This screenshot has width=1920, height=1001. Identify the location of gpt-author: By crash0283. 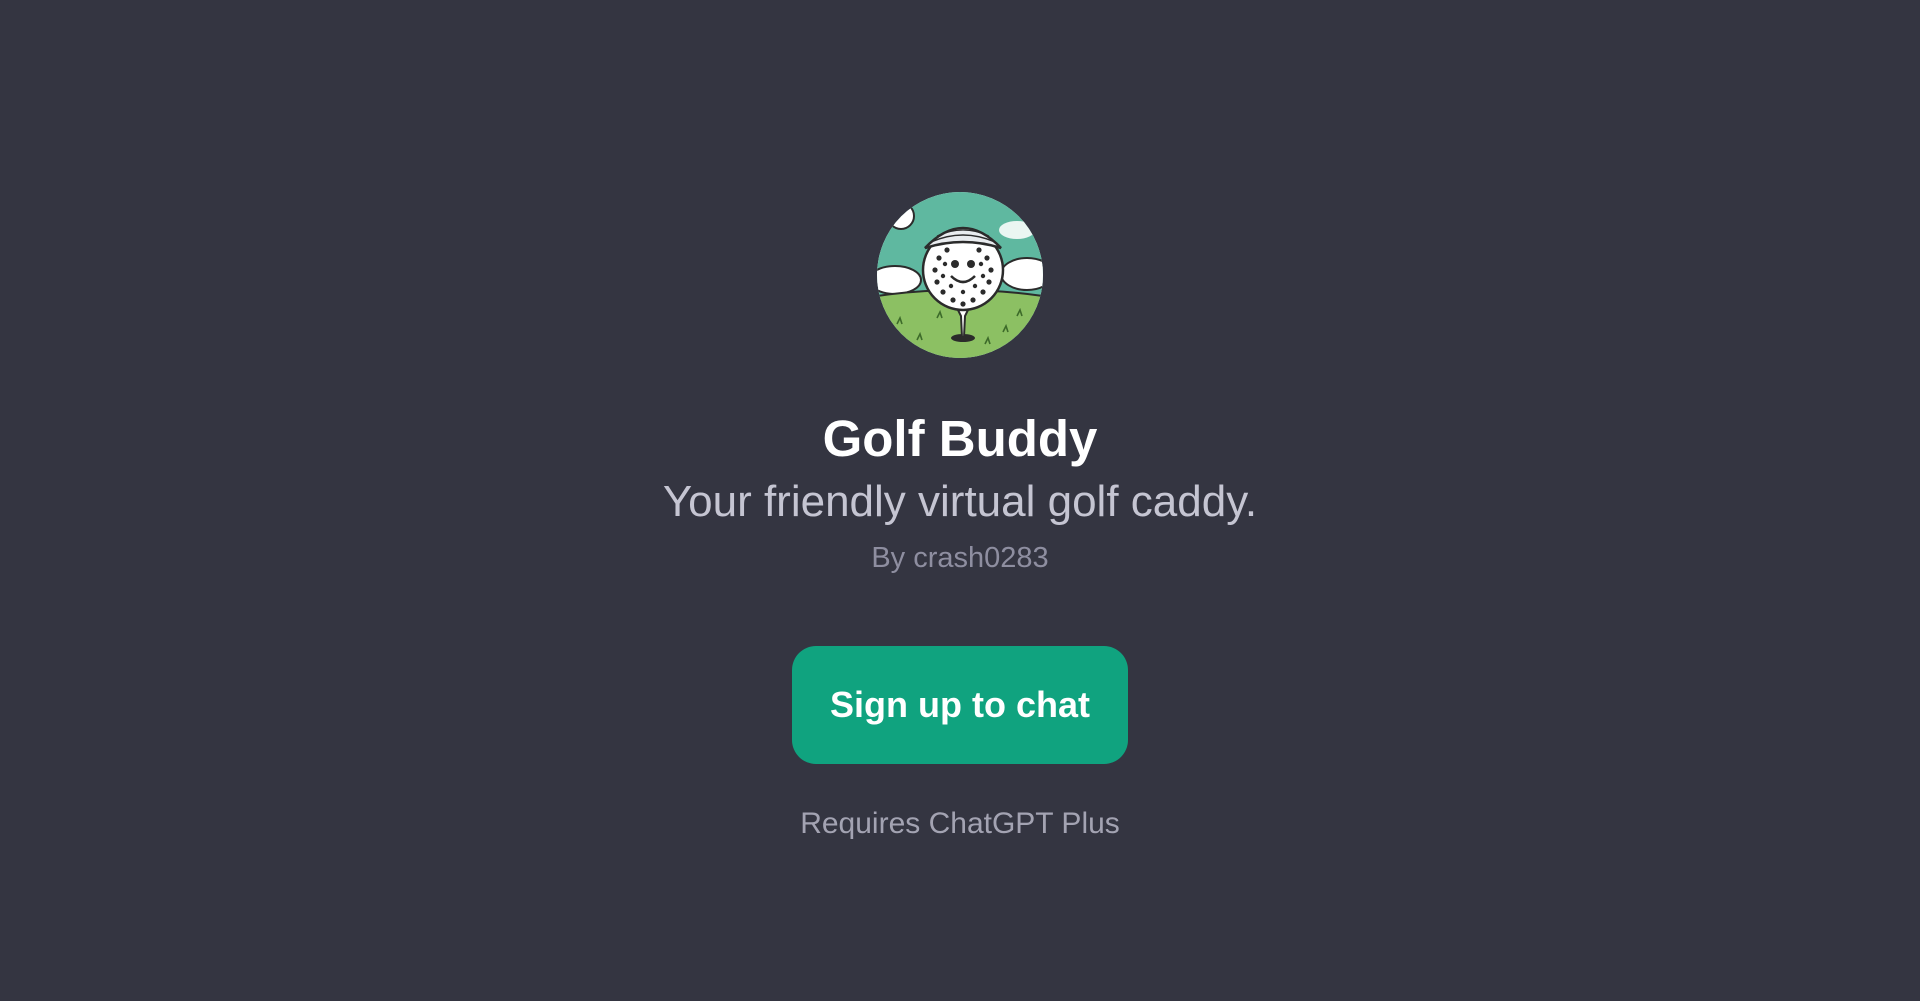
(960, 557).